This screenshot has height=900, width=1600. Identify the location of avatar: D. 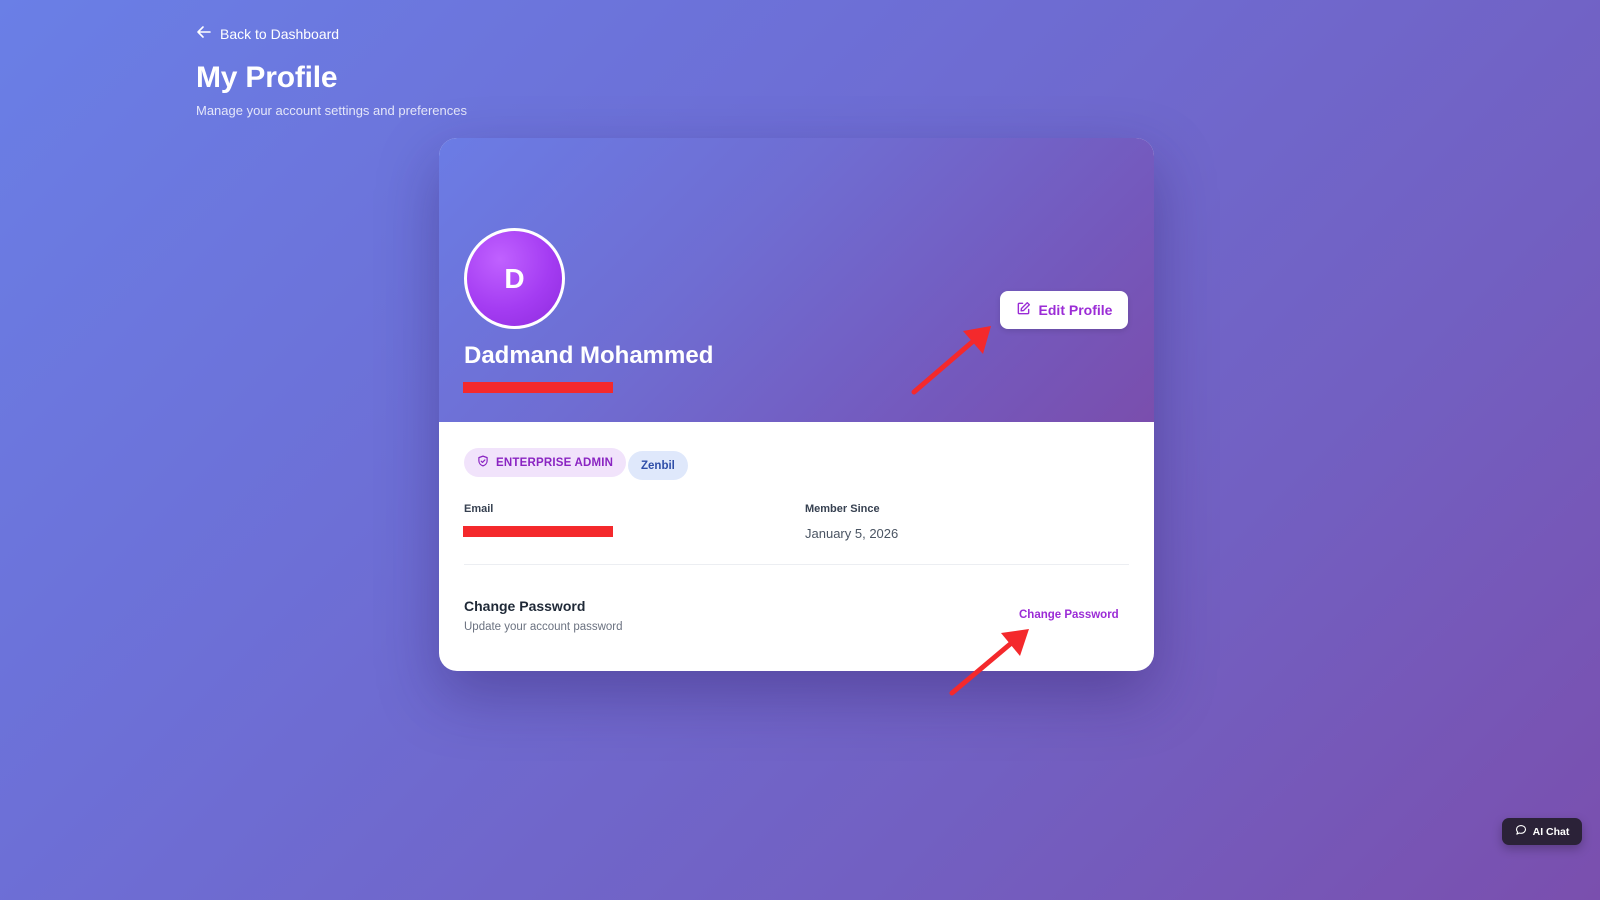
(514, 278).